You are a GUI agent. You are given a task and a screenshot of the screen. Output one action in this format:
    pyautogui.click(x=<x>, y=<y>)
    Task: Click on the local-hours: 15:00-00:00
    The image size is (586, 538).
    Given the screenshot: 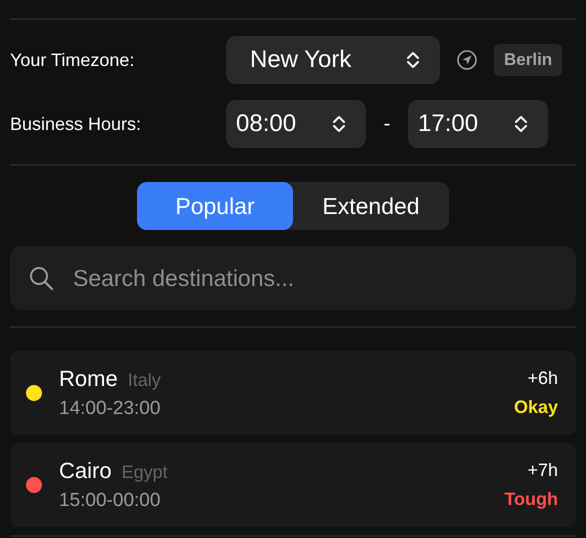 What is the action you would take?
    pyautogui.click(x=110, y=501)
    